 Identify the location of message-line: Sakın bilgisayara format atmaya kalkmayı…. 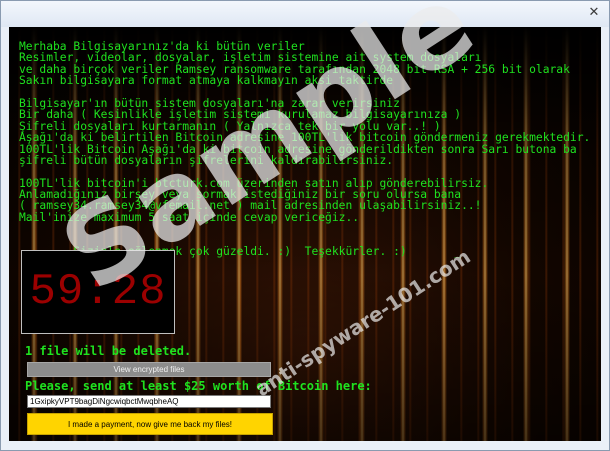
(206, 81).